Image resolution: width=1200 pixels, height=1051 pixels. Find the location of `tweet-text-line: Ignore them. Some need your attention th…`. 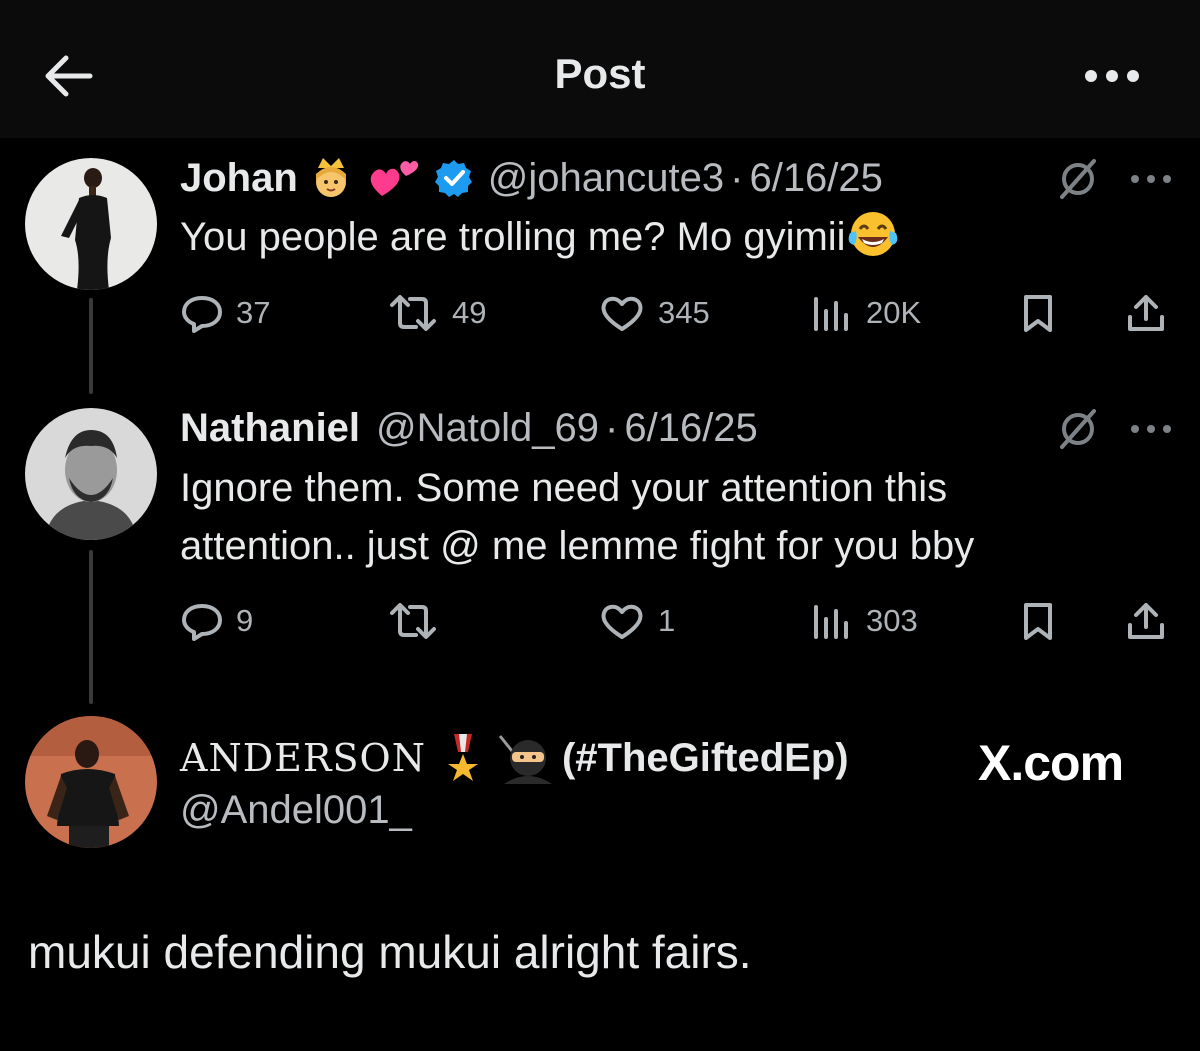

tweet-text-line: Ignore them. Some need your attention th… is located at coordinates (564, 488).